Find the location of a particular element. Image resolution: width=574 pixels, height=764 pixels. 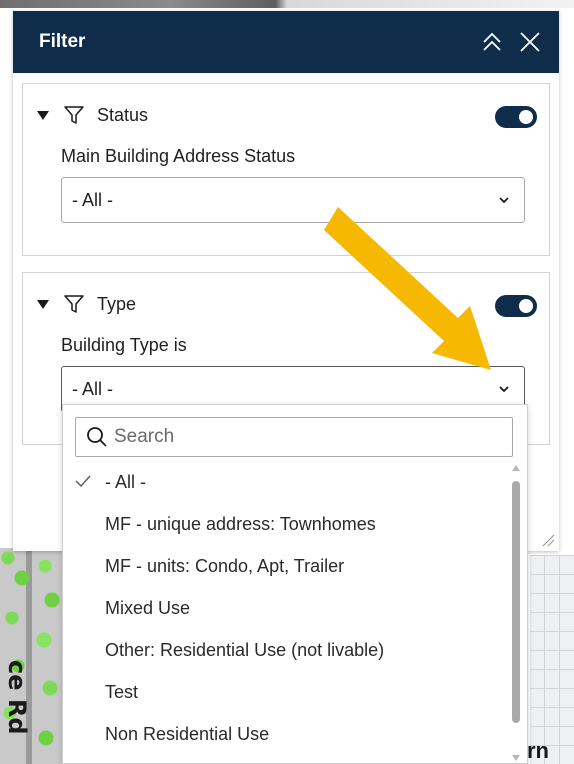

option-label: Test is located at coordinates (122, 691).